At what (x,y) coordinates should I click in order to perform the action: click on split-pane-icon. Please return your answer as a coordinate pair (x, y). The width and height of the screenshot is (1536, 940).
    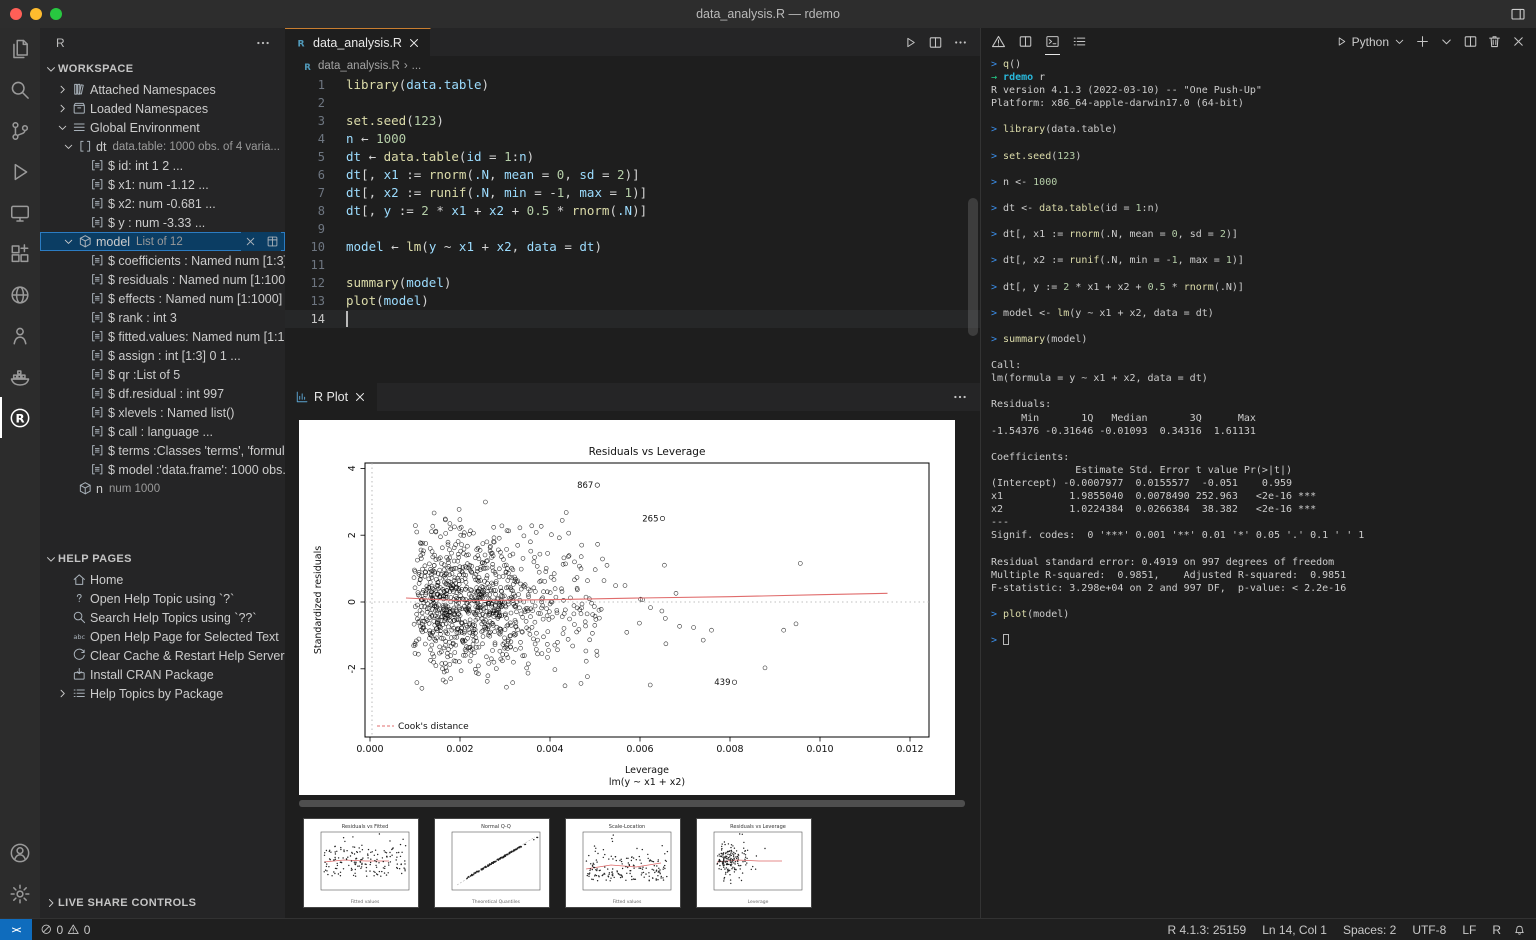
    Looking at the image, I should click on (1470, 41).